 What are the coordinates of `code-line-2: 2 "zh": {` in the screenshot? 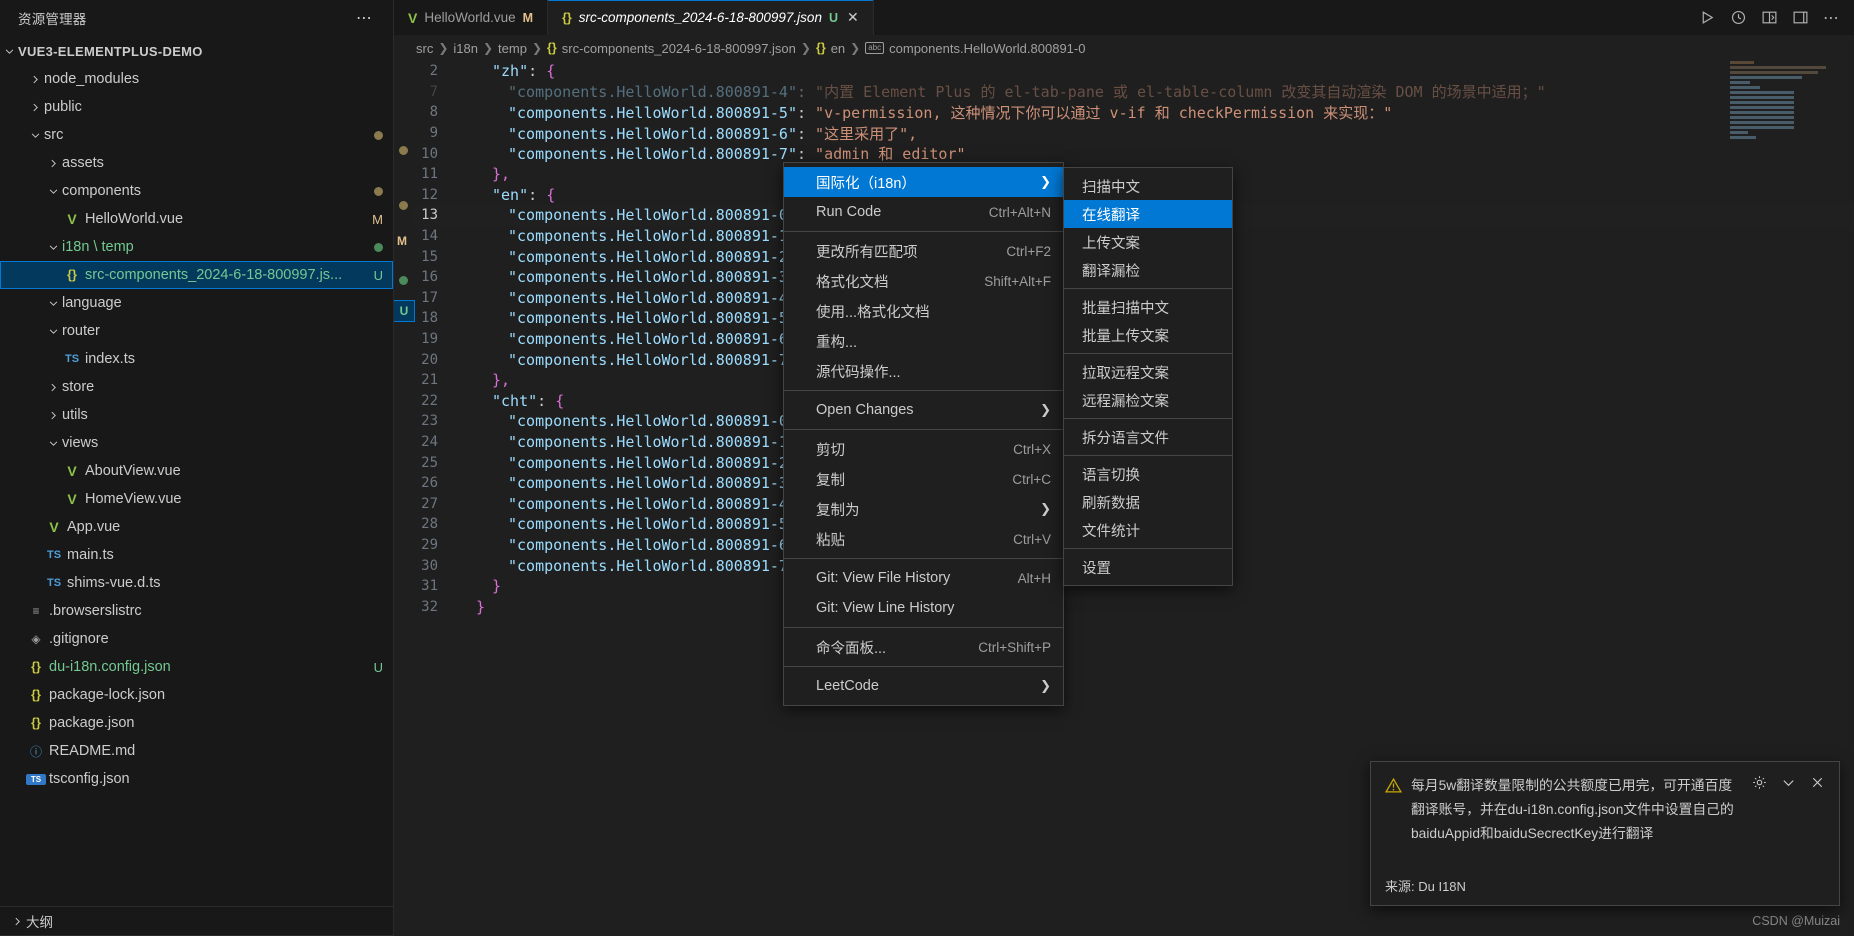 It's located at (1134, 71).